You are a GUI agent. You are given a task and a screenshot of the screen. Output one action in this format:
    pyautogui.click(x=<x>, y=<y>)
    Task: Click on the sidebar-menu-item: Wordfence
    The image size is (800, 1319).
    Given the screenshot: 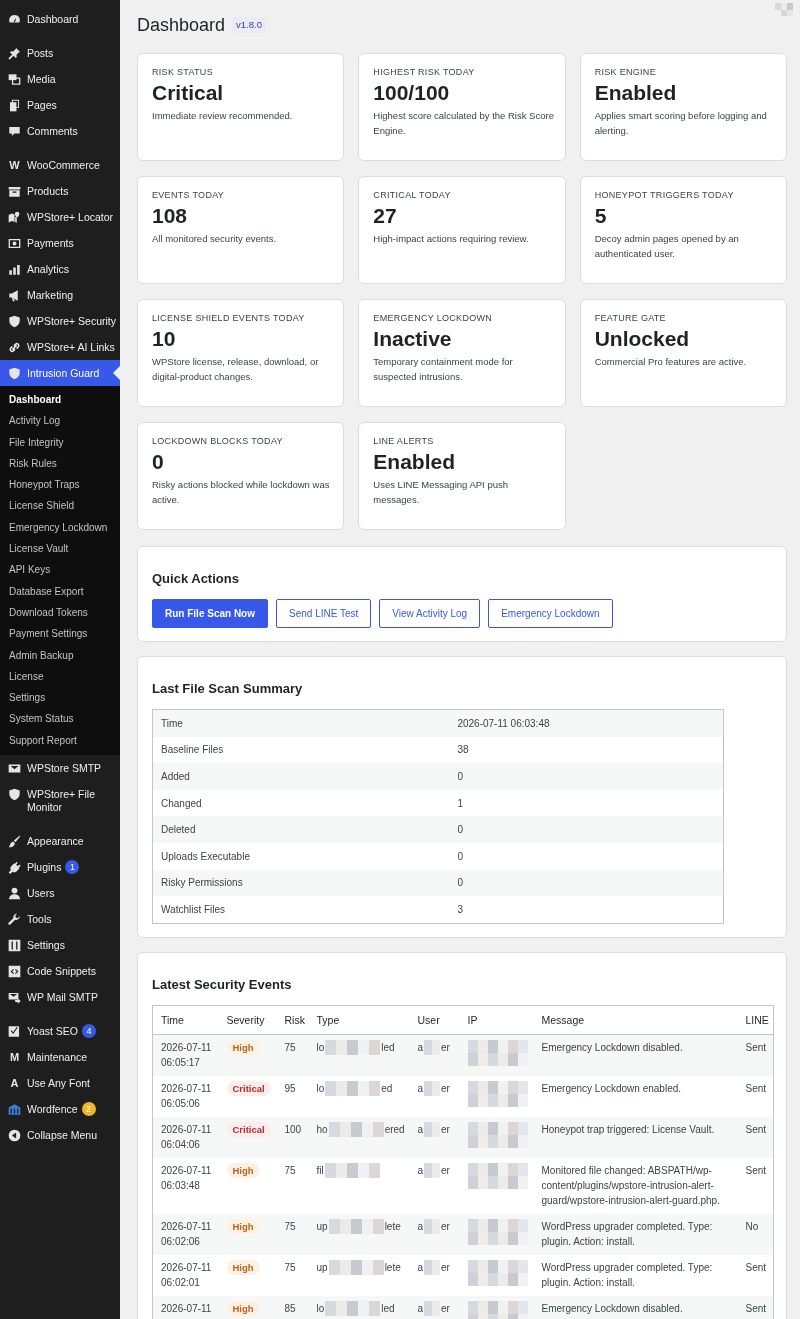 What is the action you would take?
    pyautogui.click(x=40, y=1109)
    